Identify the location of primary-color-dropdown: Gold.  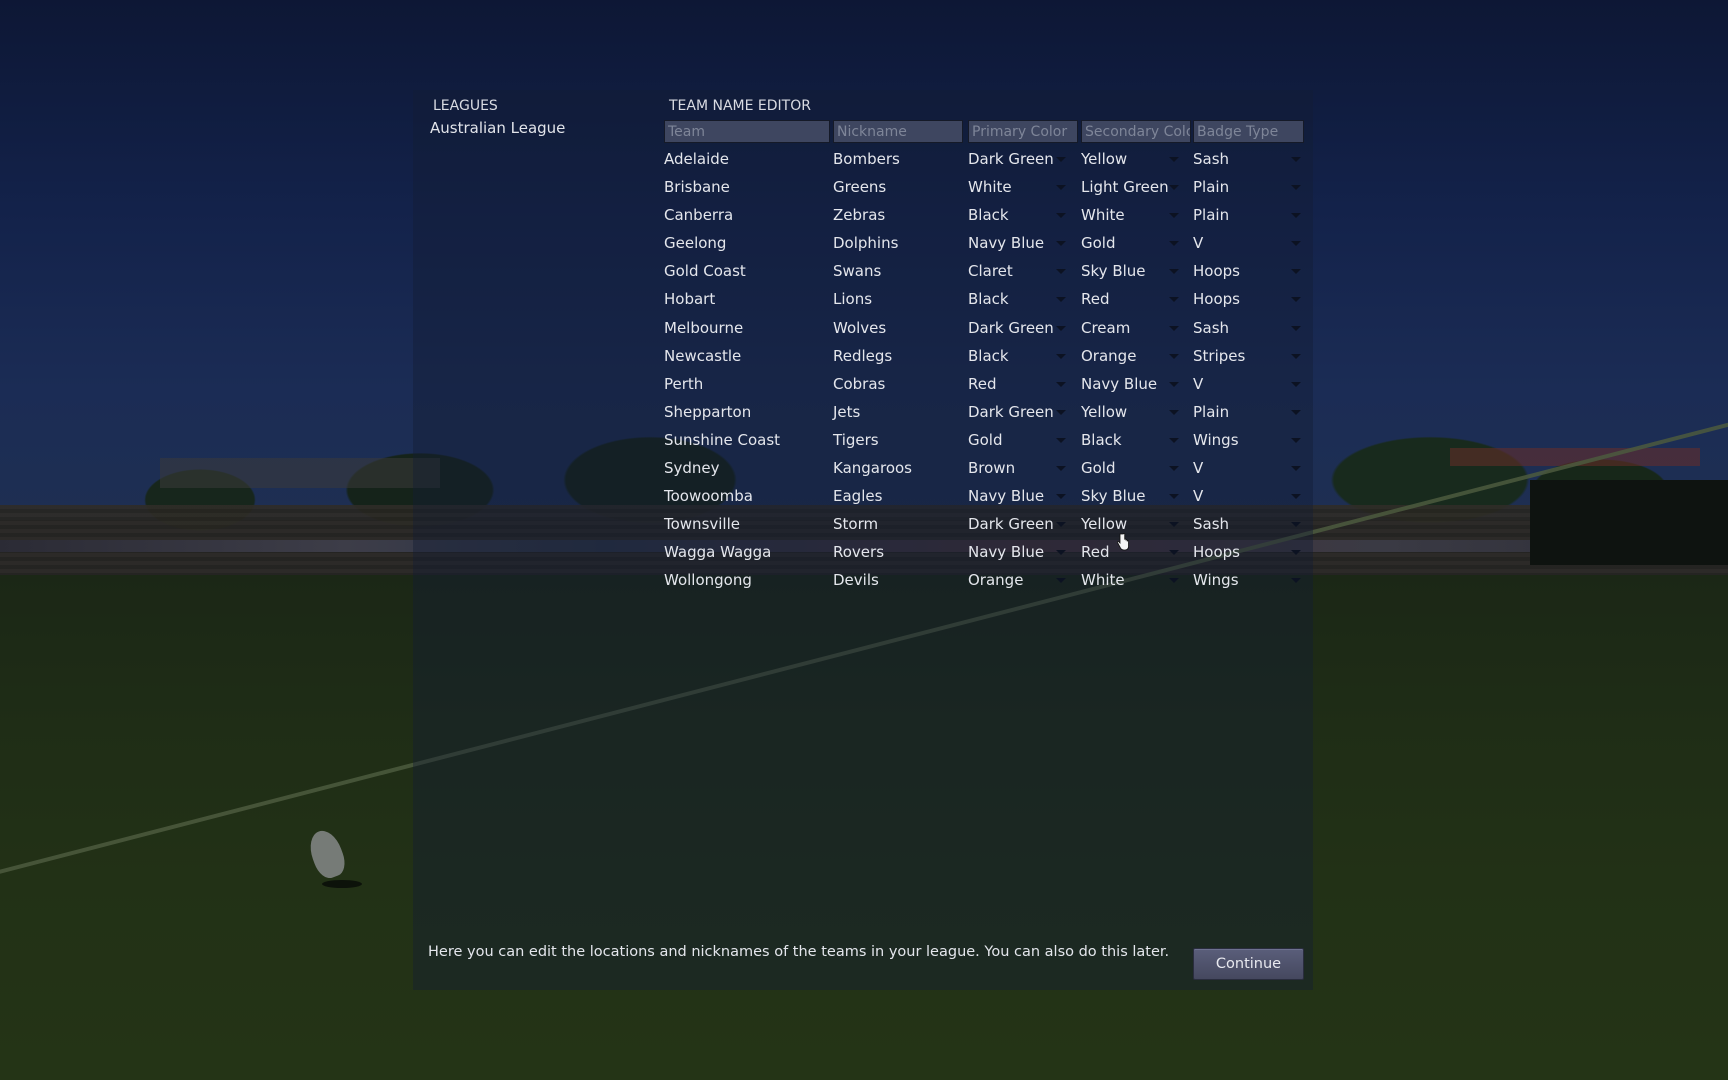
(1023, 440).